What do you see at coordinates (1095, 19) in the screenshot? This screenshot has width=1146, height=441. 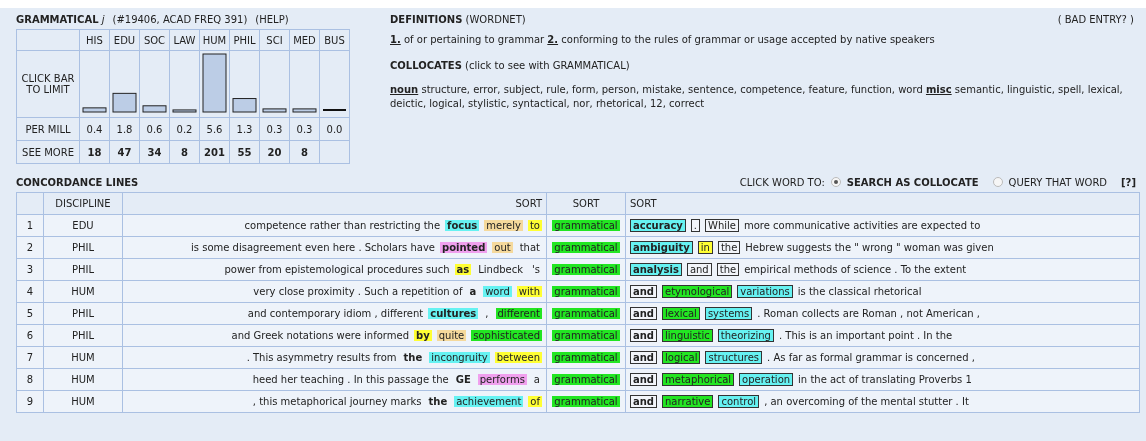 I see `bad-entry-link: ( BAD ENTRY? )` at bounding box center [1095, 19].